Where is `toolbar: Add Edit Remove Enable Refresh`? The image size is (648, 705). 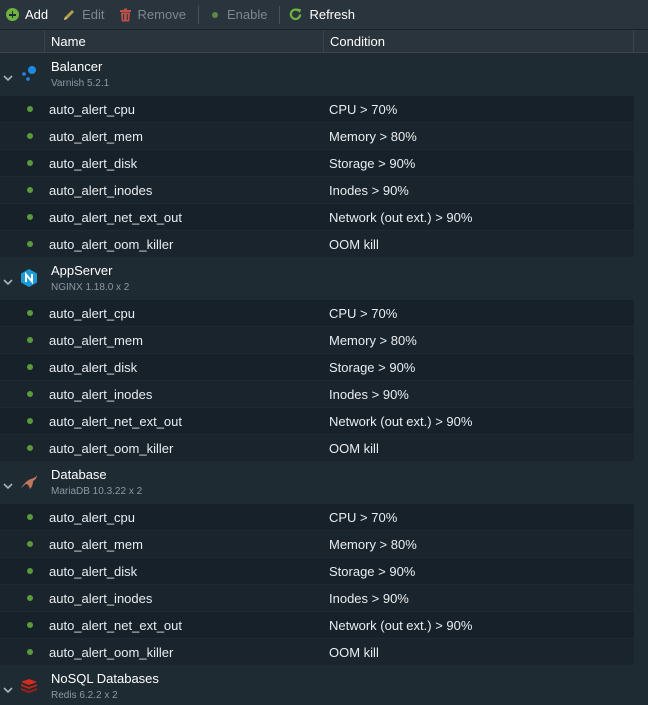
toolbar: Add Edit Remove Enable Refresh is located at coordinates (324, 15).